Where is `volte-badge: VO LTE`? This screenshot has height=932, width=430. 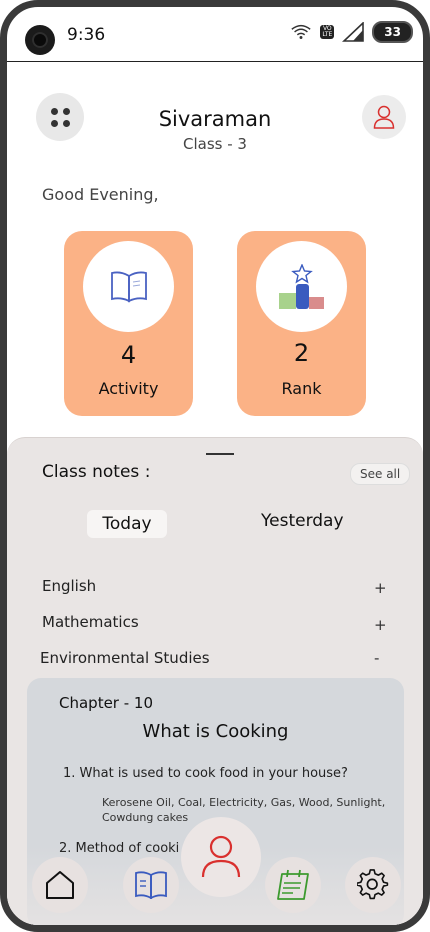 volte-badge: VO LTE is located at coordinates (327, 32).